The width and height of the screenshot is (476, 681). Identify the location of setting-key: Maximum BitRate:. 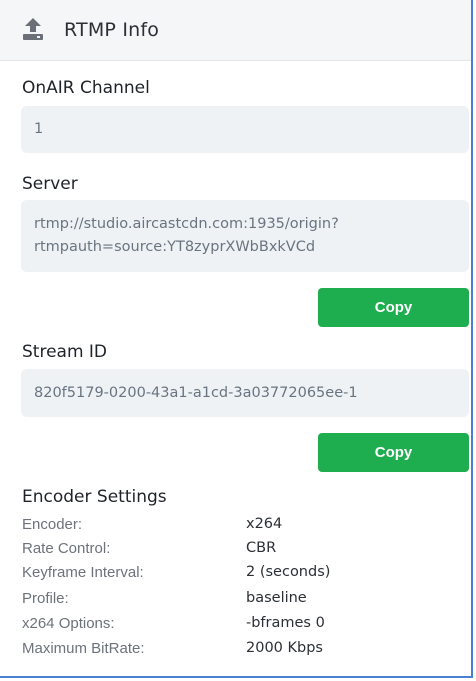
(83, 648).